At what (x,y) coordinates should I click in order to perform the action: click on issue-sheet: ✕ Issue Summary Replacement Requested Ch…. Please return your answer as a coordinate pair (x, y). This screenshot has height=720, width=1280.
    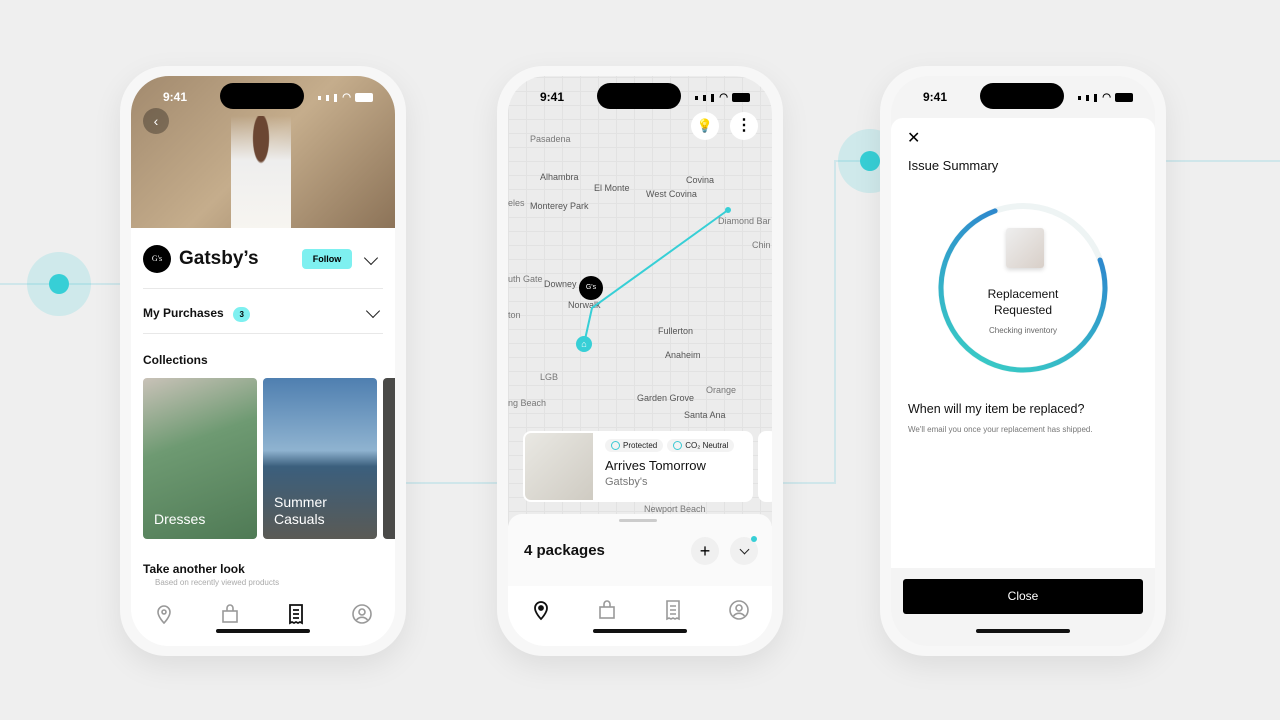
    Looking at the image, I should click on (1023, 343).